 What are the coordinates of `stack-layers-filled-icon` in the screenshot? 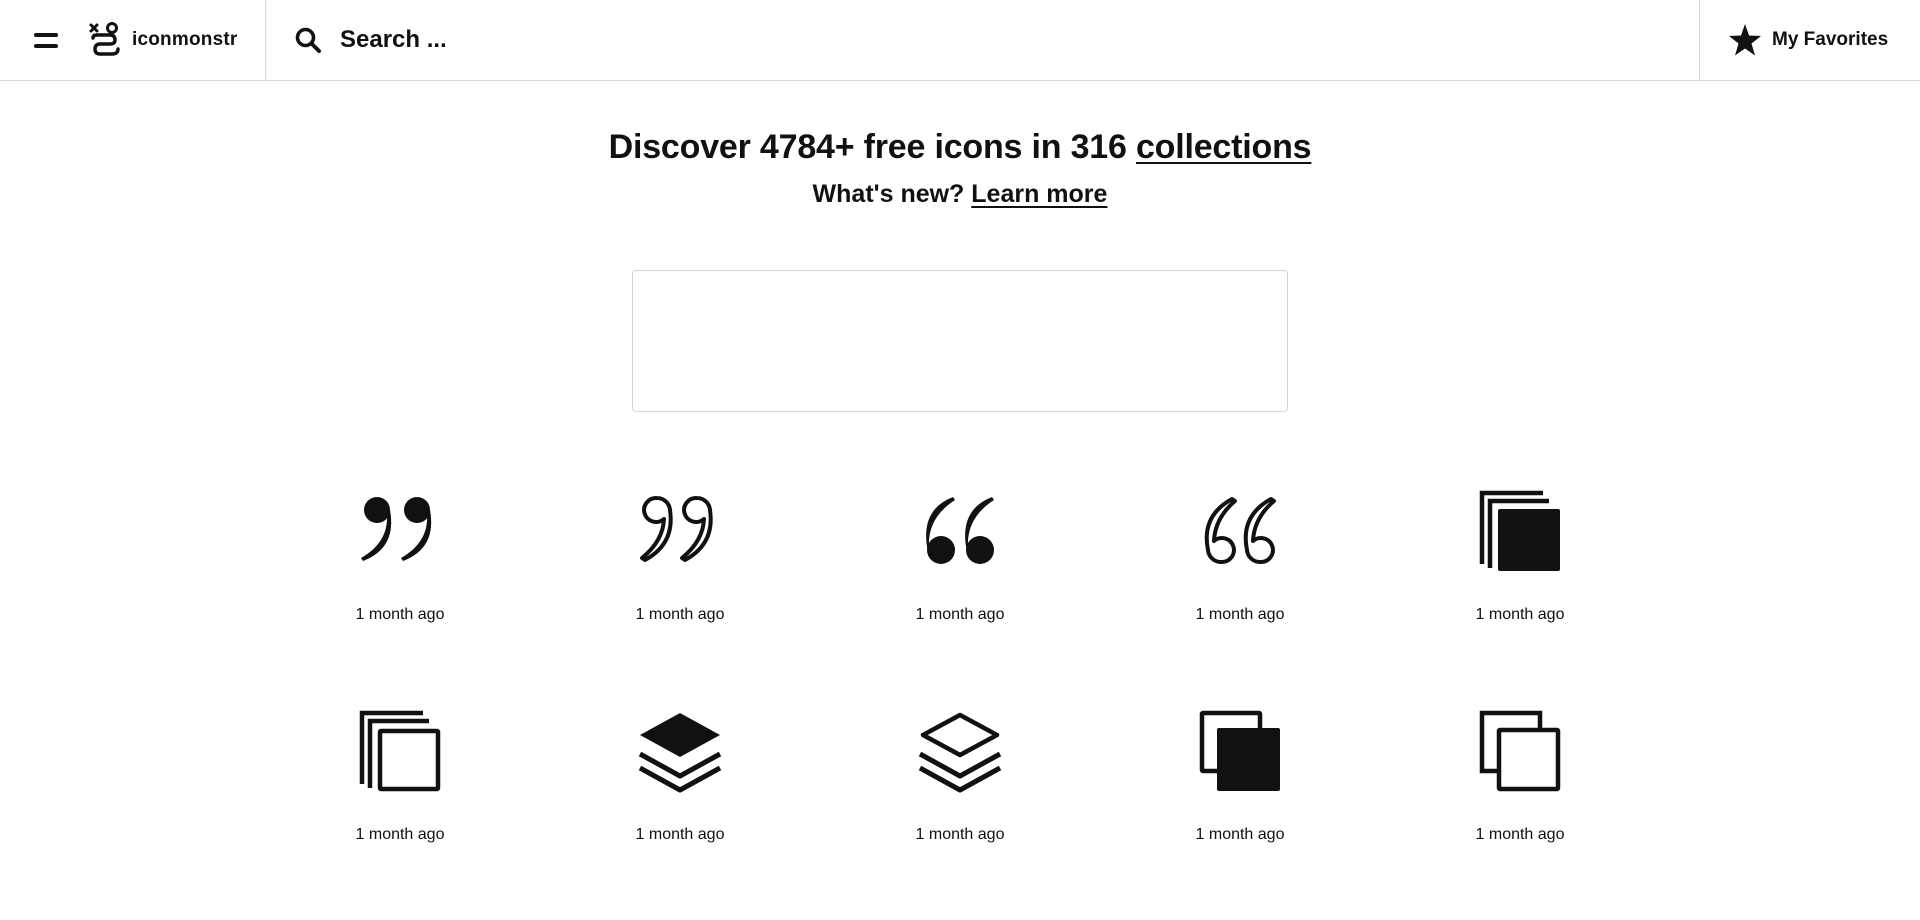 It's located at (680, 753).